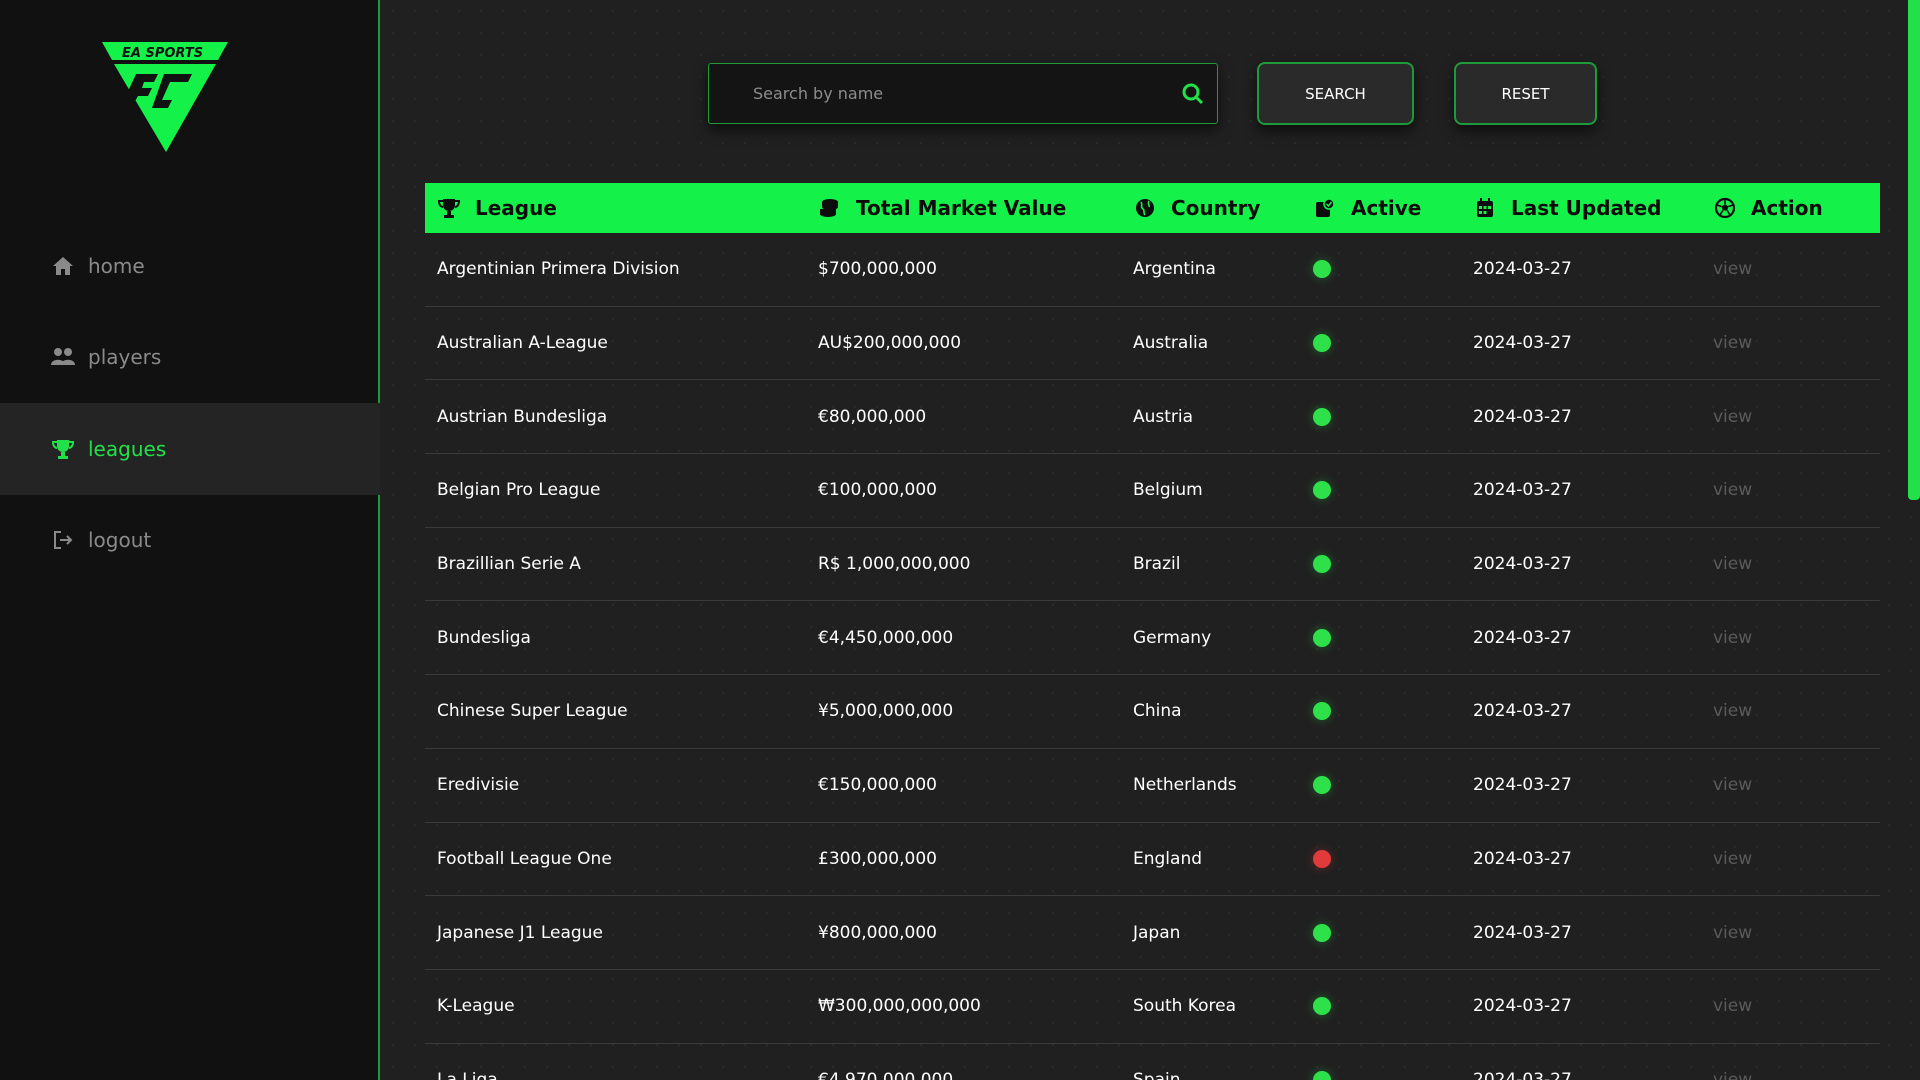  I want to click on league-name: La Liga, so click(467, 1074).